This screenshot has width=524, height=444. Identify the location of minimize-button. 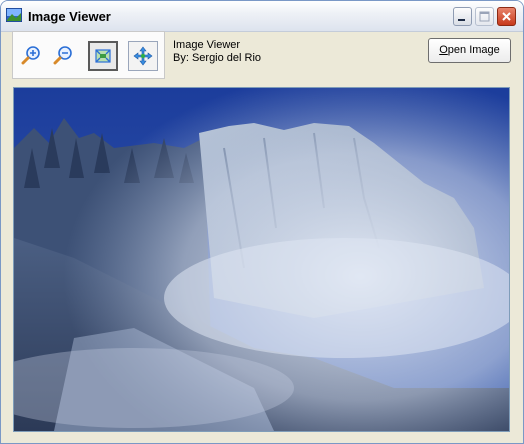
(462, 16).